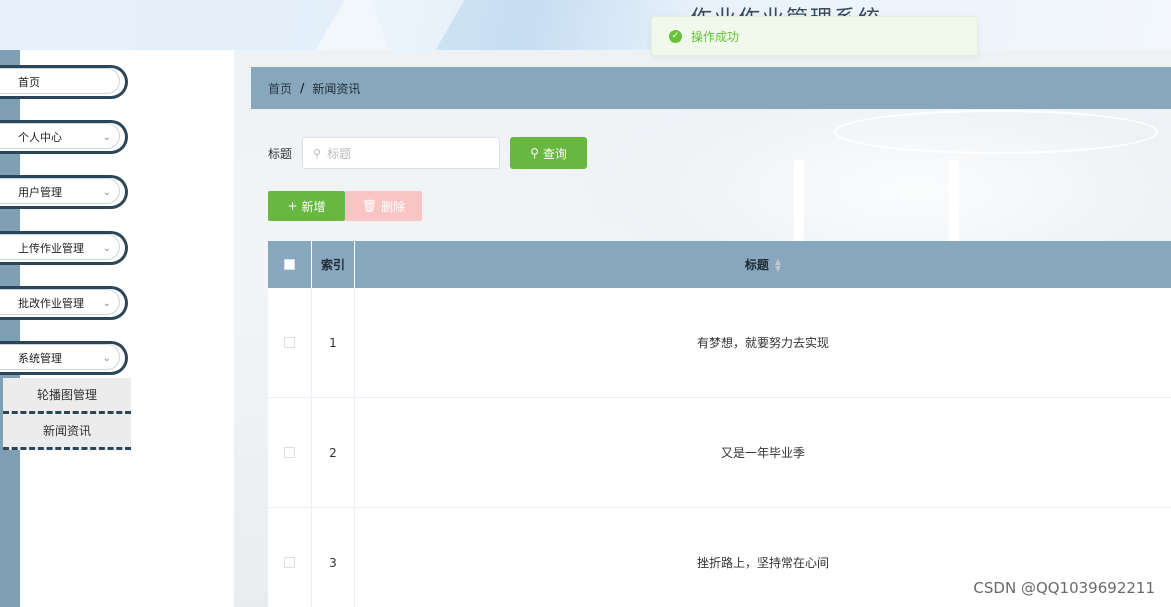 The height and width of the screenshot is (607, 1171). I want to click on column-header-title: 标题 ▲ ▼, so click(763, 264).